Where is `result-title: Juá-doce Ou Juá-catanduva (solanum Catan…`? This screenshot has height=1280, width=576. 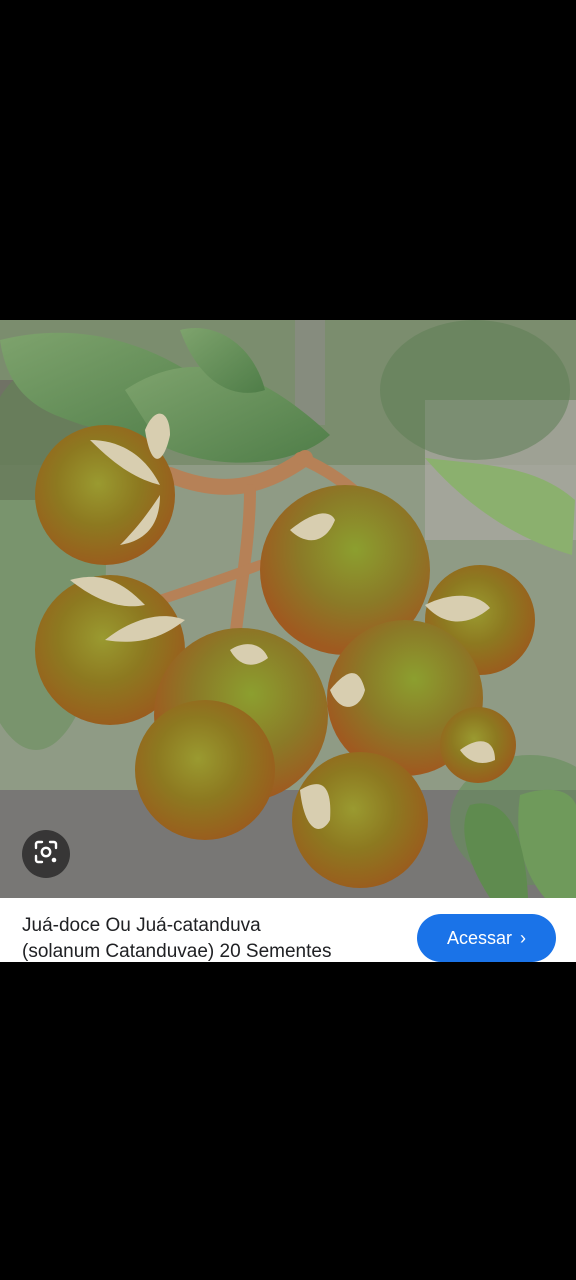
result-title: Juá-doce Ou Juá-catanduva (solanum Catan… is located at coordinates (213, 937).